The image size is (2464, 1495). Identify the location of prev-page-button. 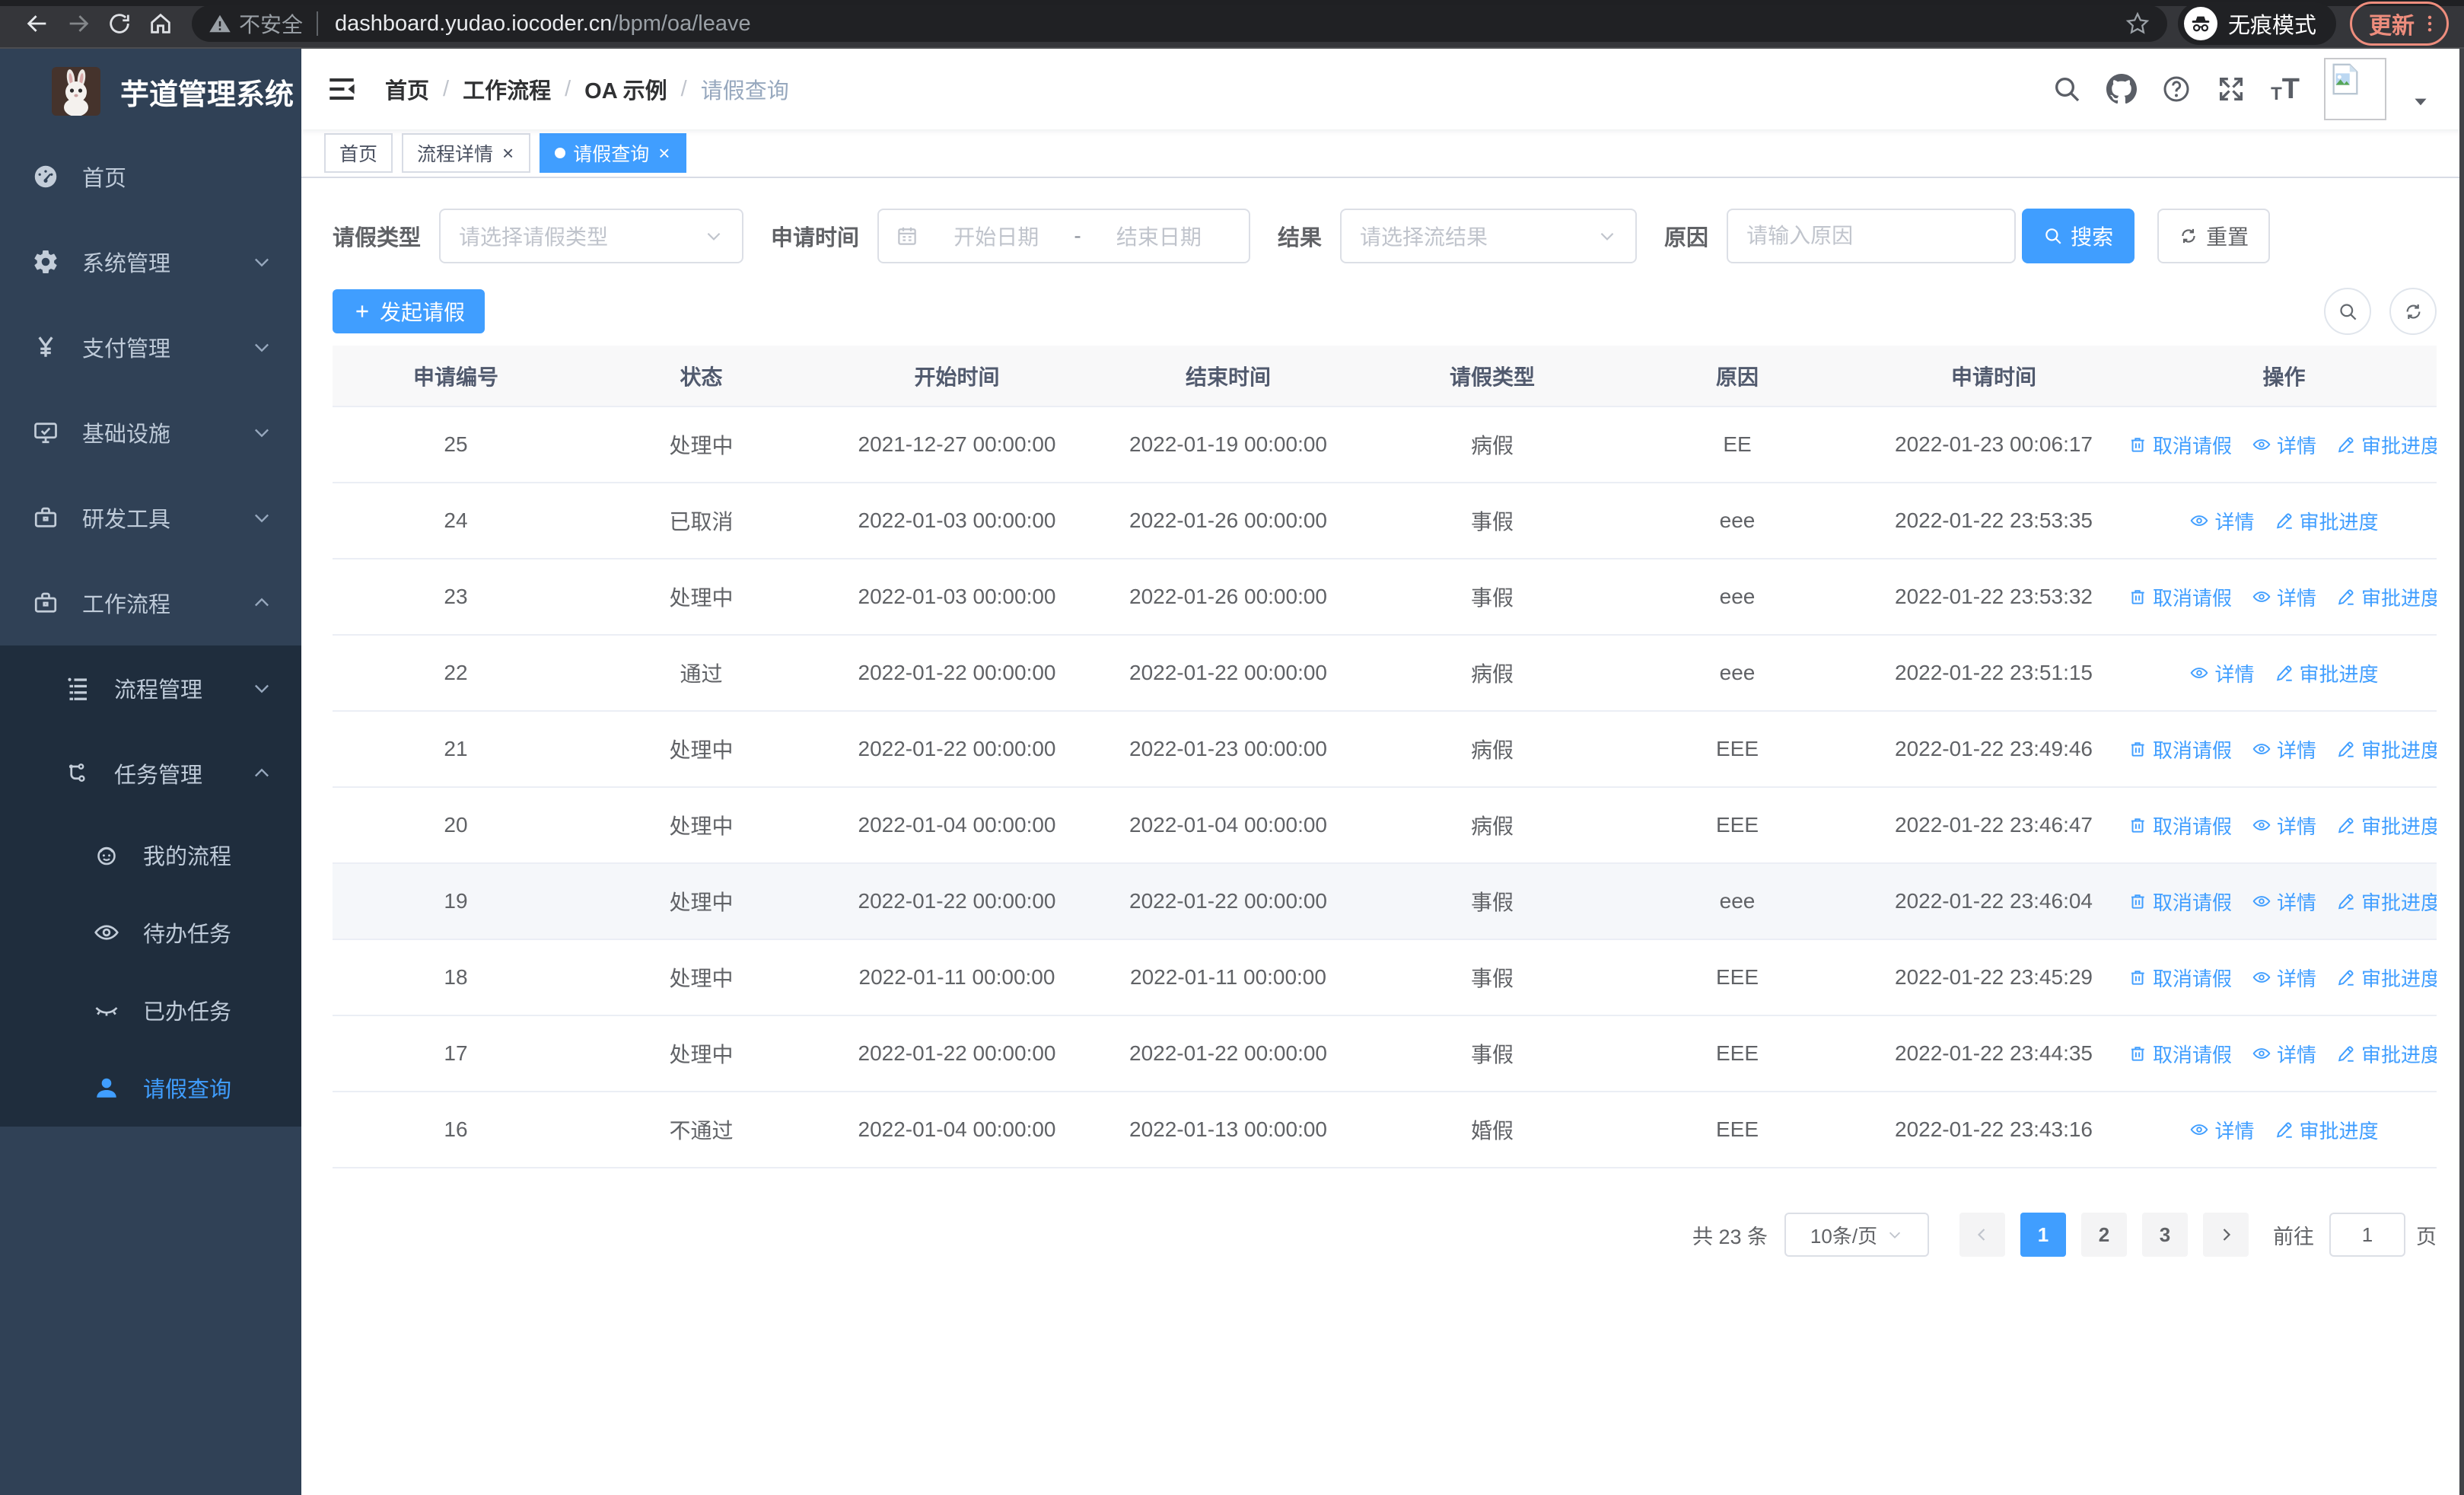
(1982, 1235).